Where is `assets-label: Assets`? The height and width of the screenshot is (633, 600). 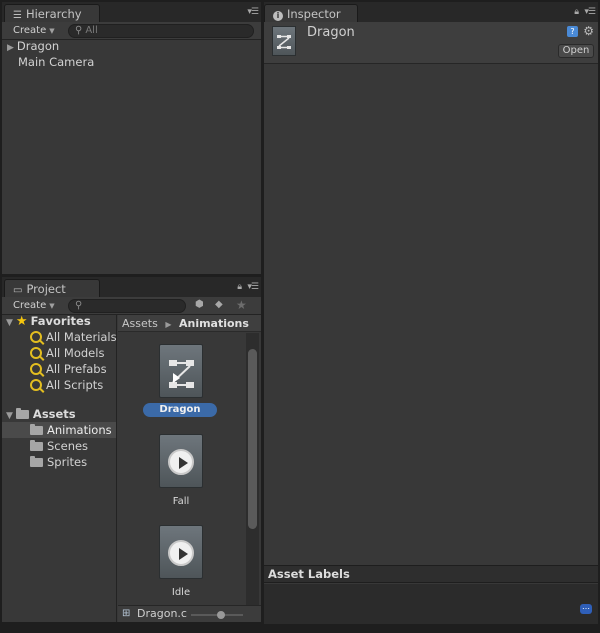 assets-label: Assets is located at coordinates (54, 414).